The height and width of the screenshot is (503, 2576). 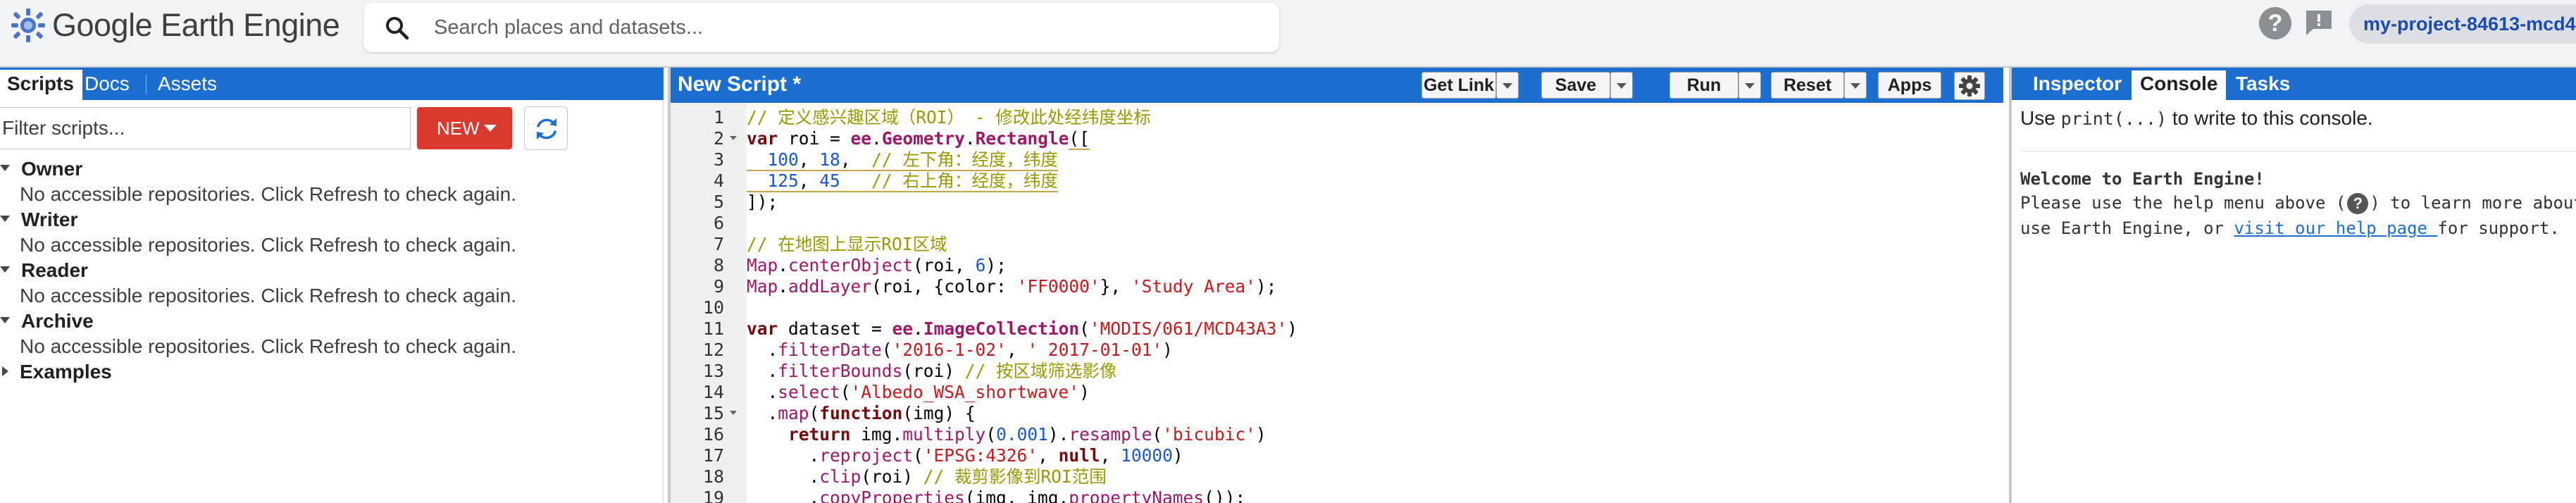 I want to click on line-number: 15, so click(x=713, y=413).